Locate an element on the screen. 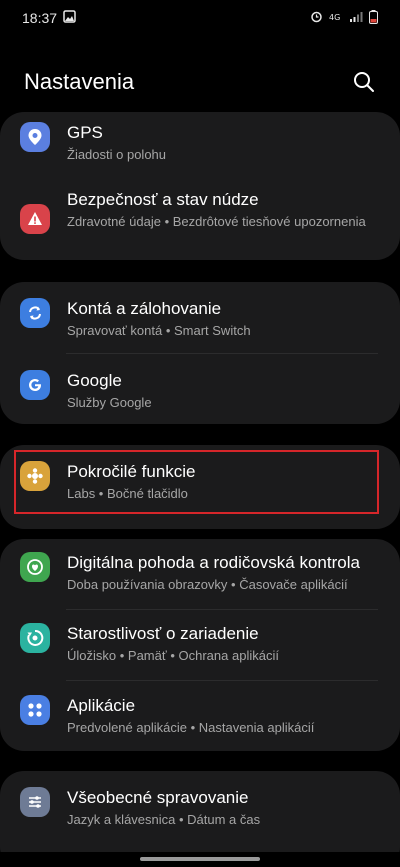 This screenshot has width=400, height=867. item-title: Aplikácie is located at coordinates (101, 705).